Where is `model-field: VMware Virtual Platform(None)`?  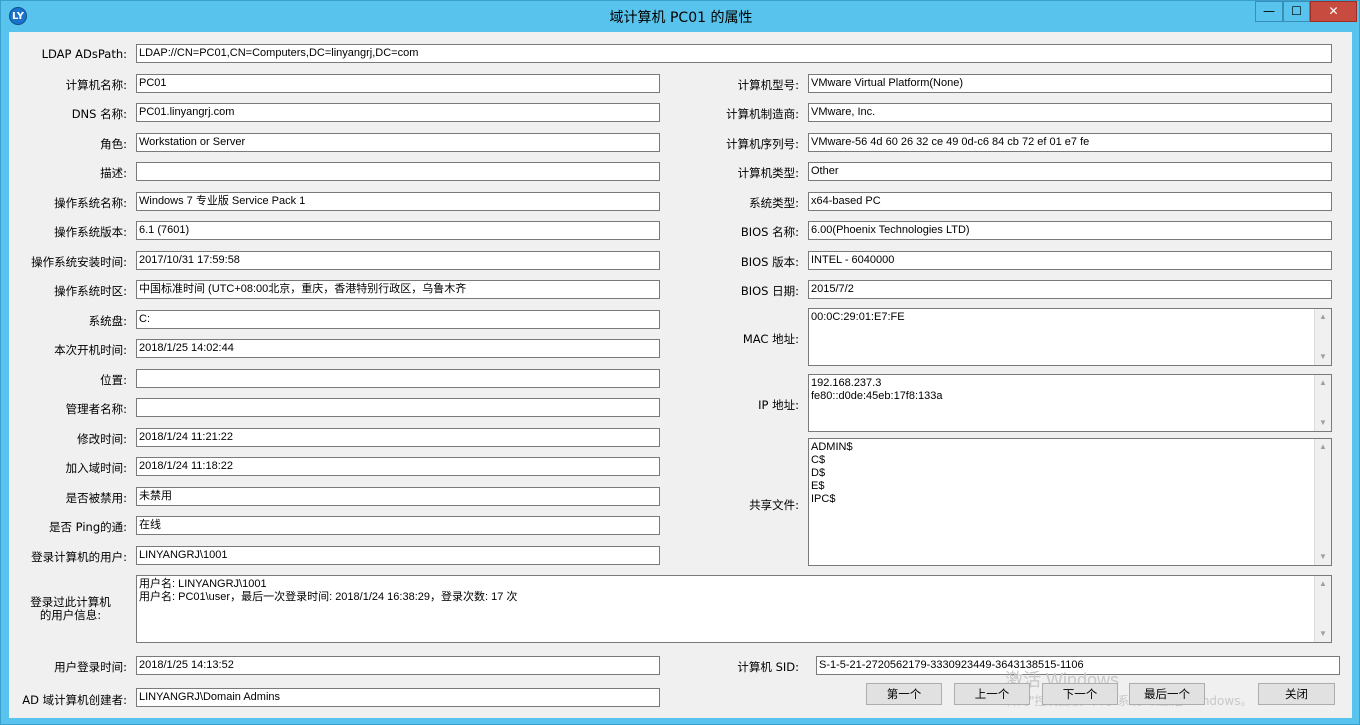 model-field: VMware Virtual Platform(None) is located at coordinates (1070, 83).